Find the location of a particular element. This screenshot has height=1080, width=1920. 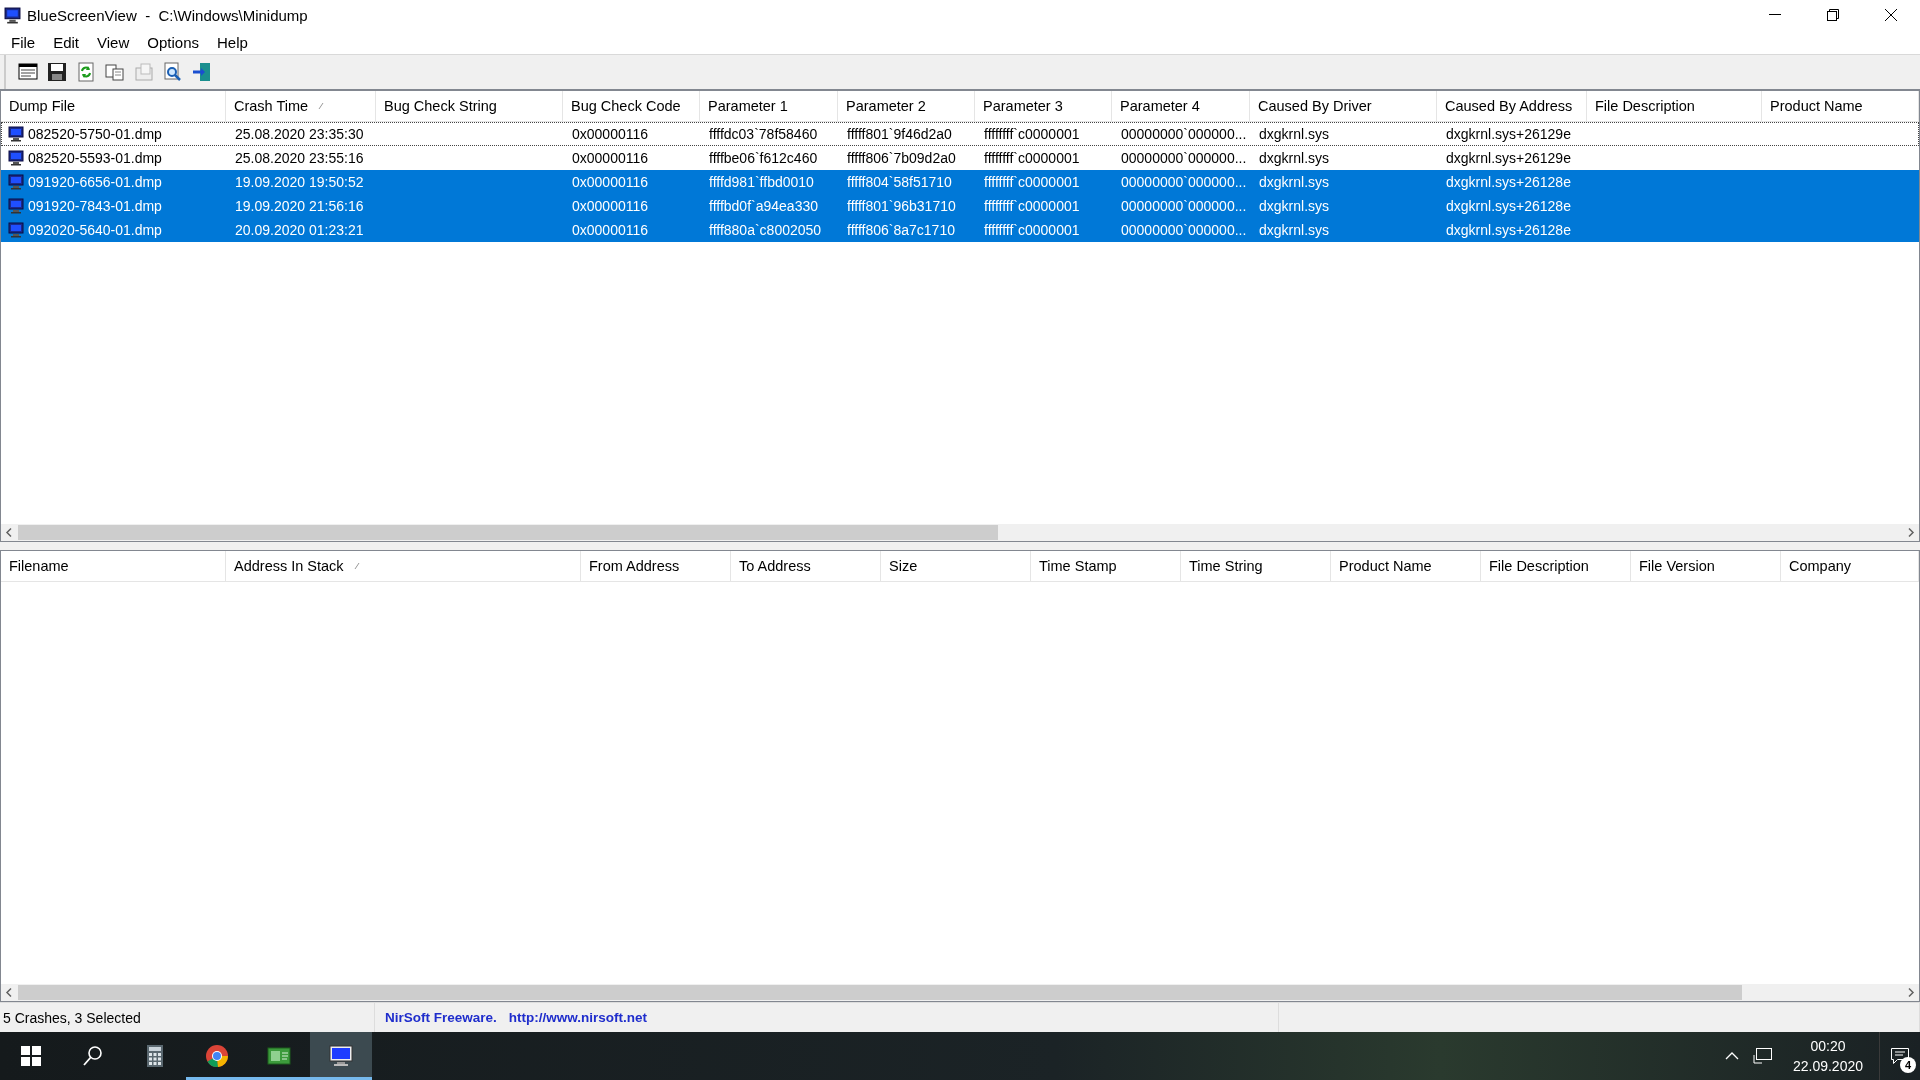

column-header: Parameter 4 is located at coordinates (1181, 106).